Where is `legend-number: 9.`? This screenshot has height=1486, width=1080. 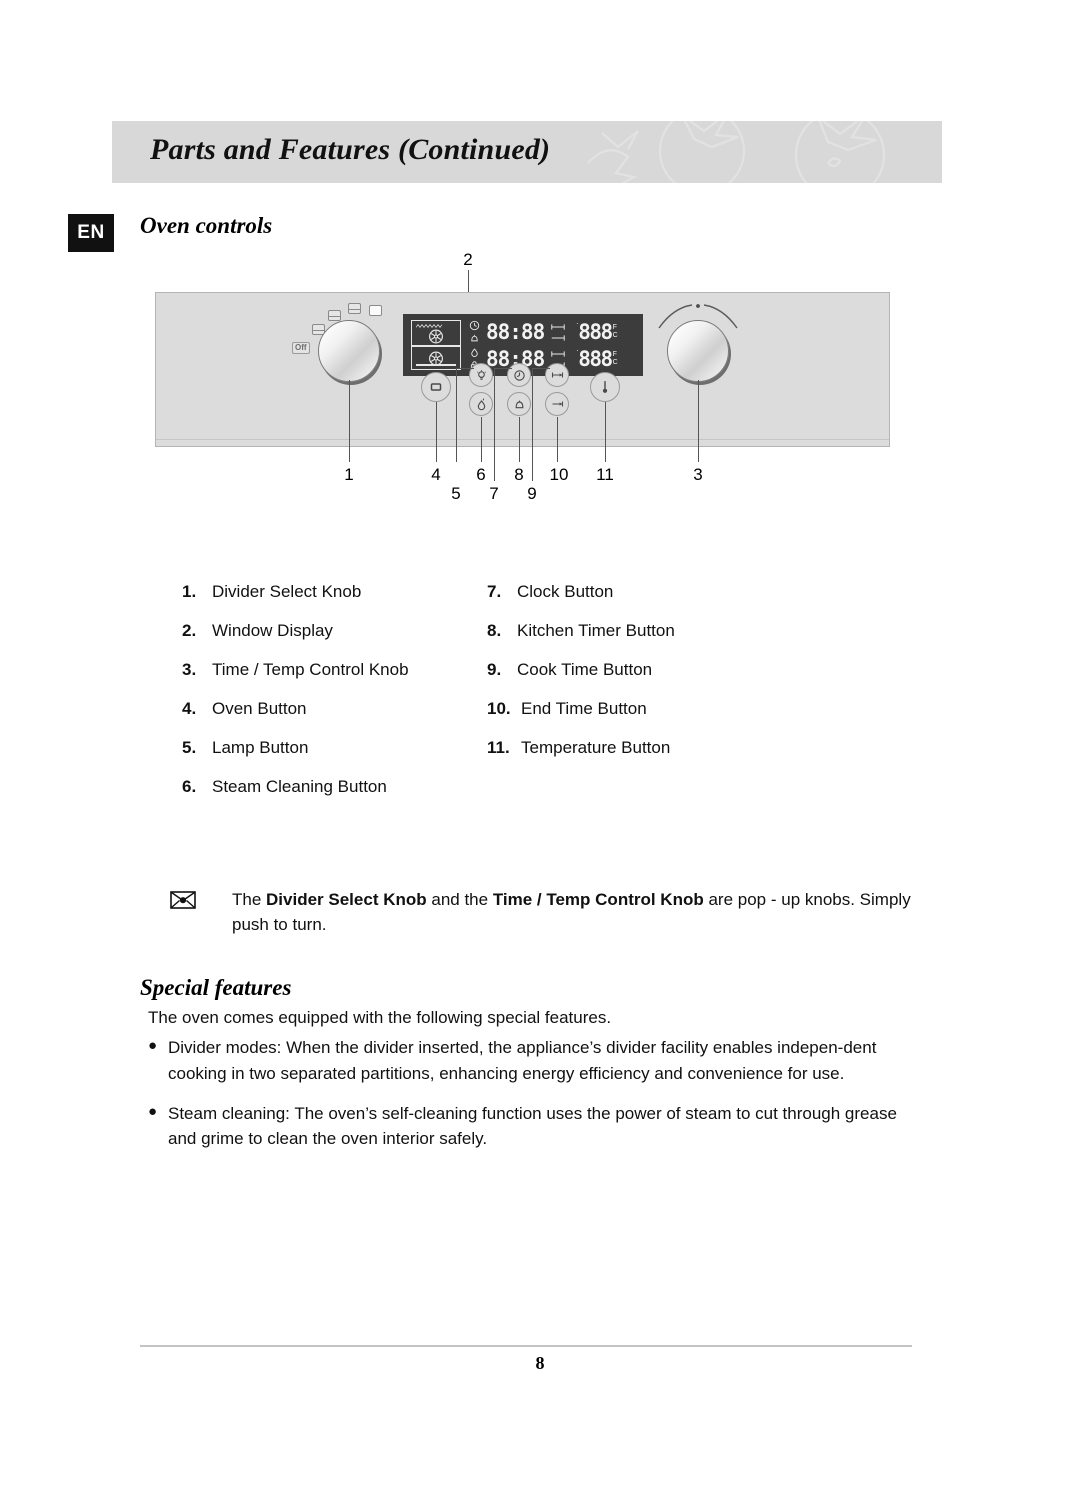
legend-number: 9. is located at coordinates (494, 669).